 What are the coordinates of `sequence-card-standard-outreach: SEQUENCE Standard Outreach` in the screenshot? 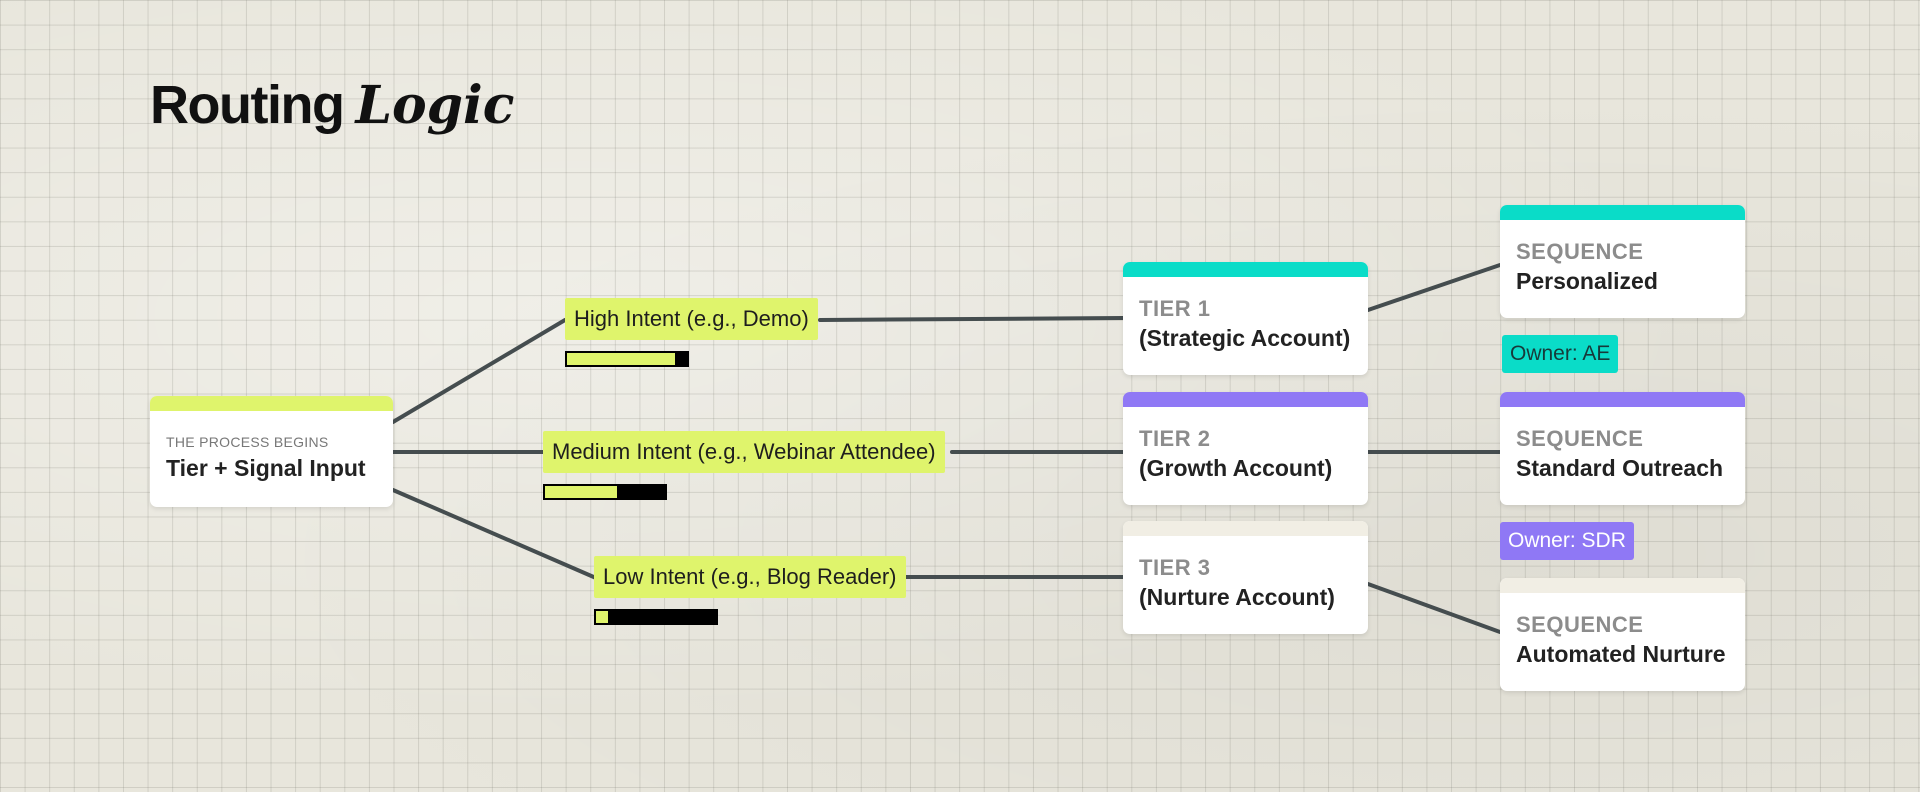 It's located at (1622, 448).